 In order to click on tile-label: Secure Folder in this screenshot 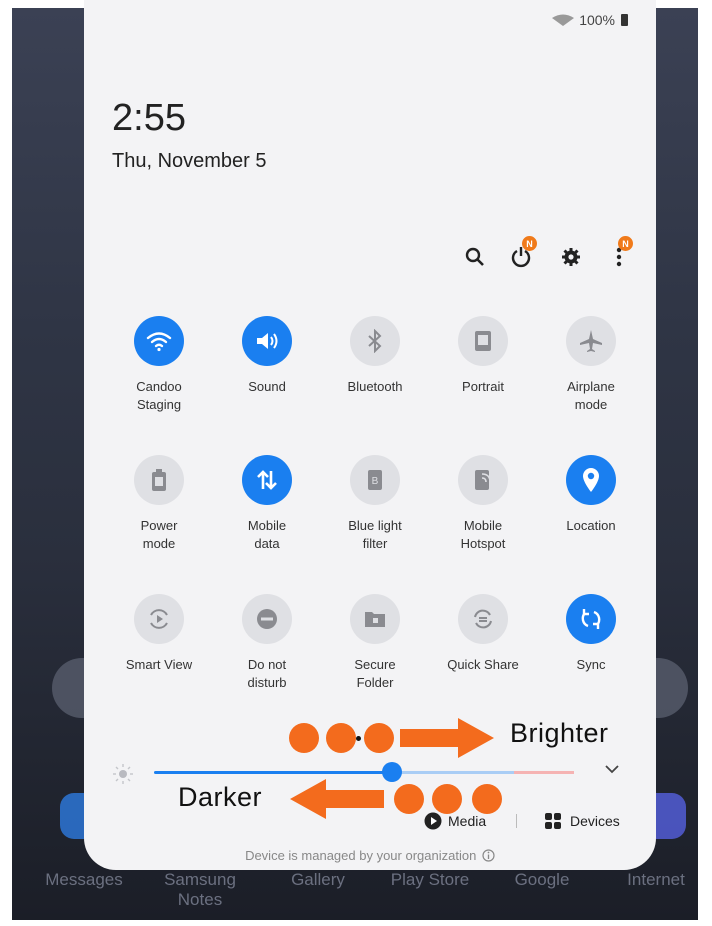, I will do `click(375, 673)`.